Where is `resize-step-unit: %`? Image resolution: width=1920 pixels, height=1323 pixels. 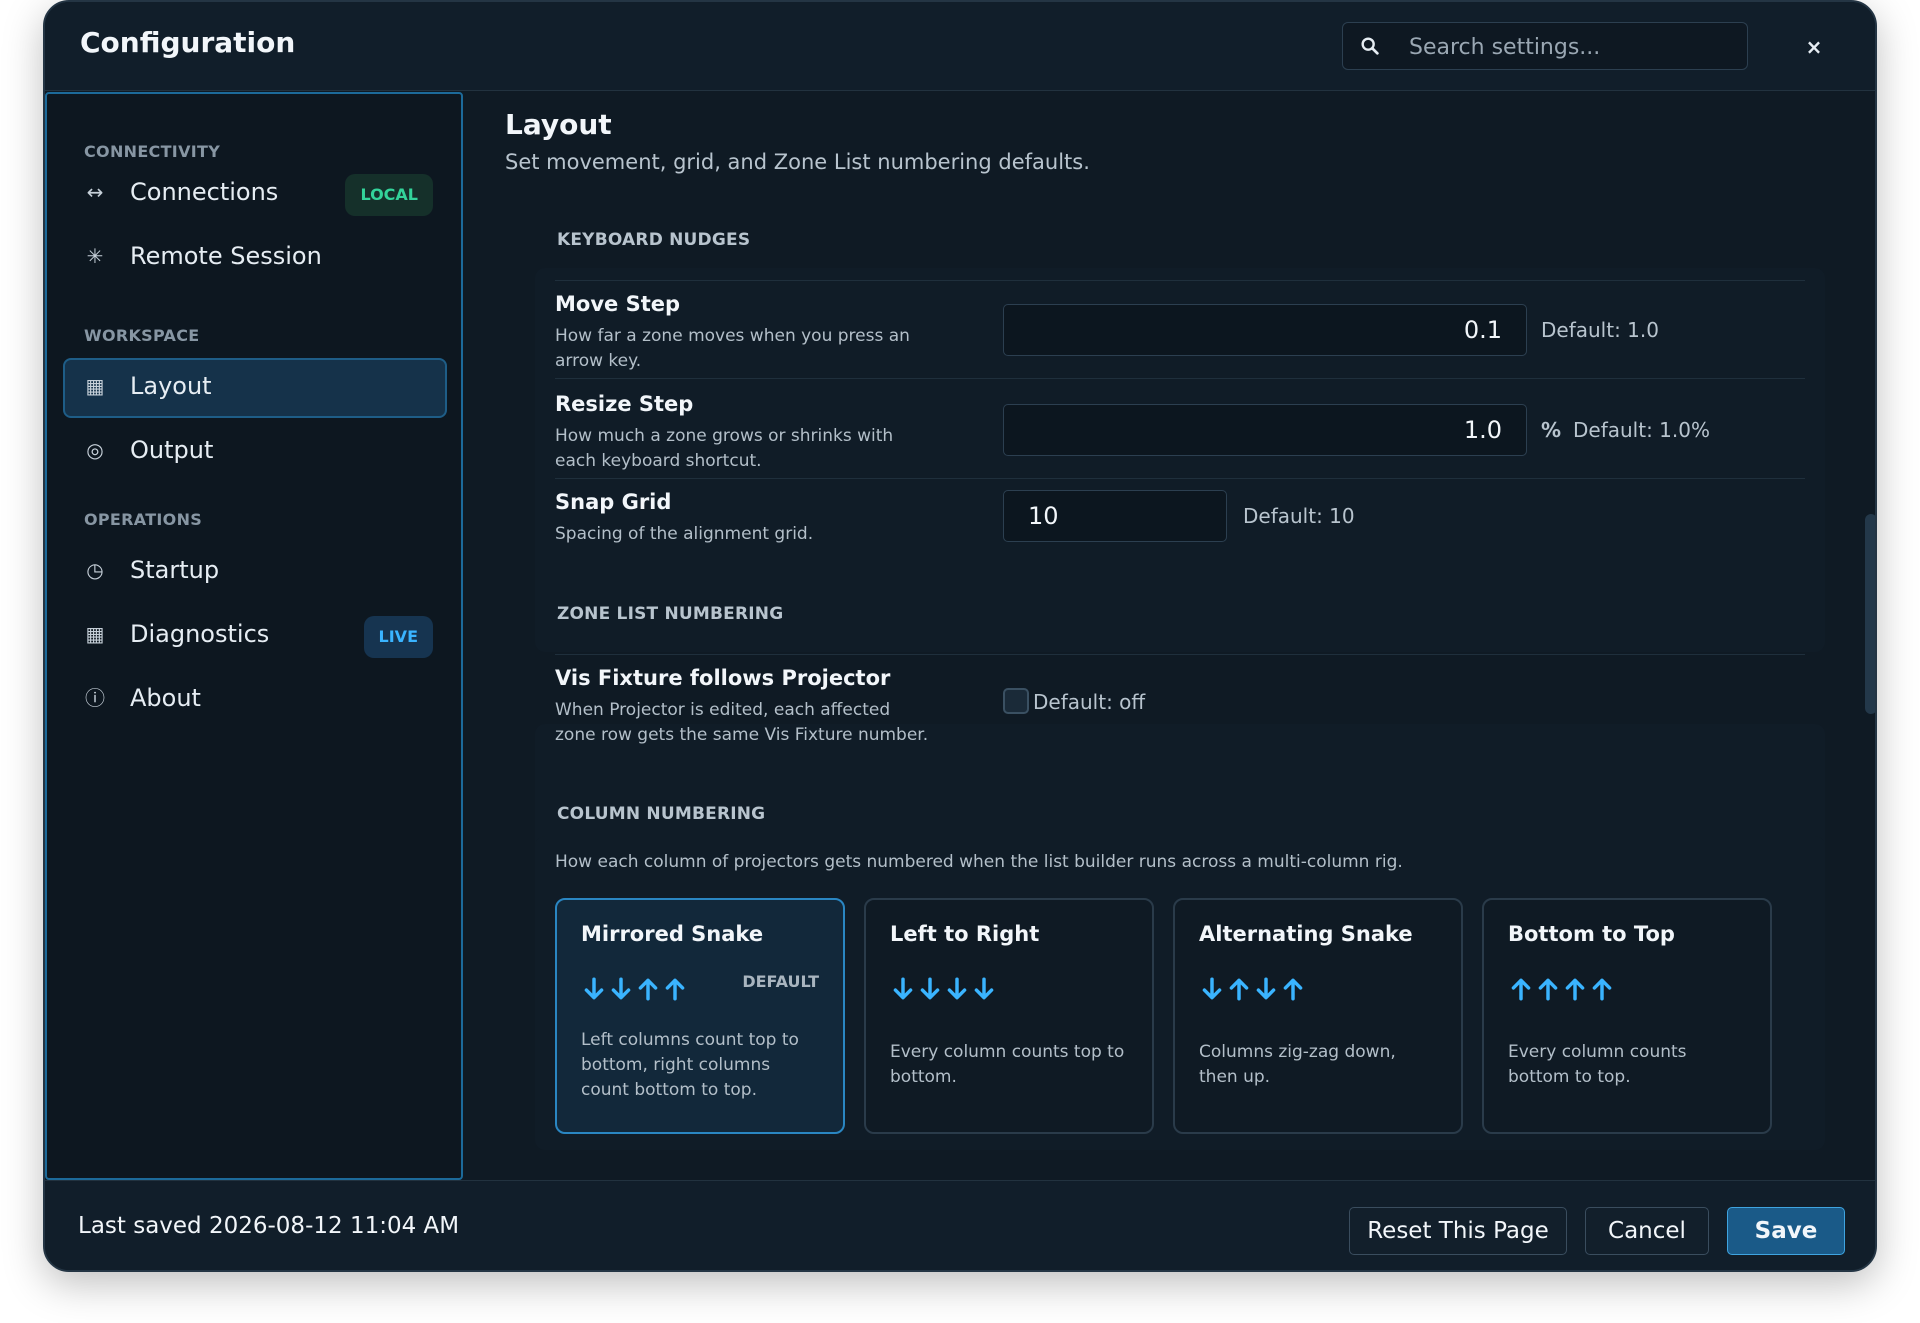 resize-step-unit: % is located at coordinates (1551, 430).